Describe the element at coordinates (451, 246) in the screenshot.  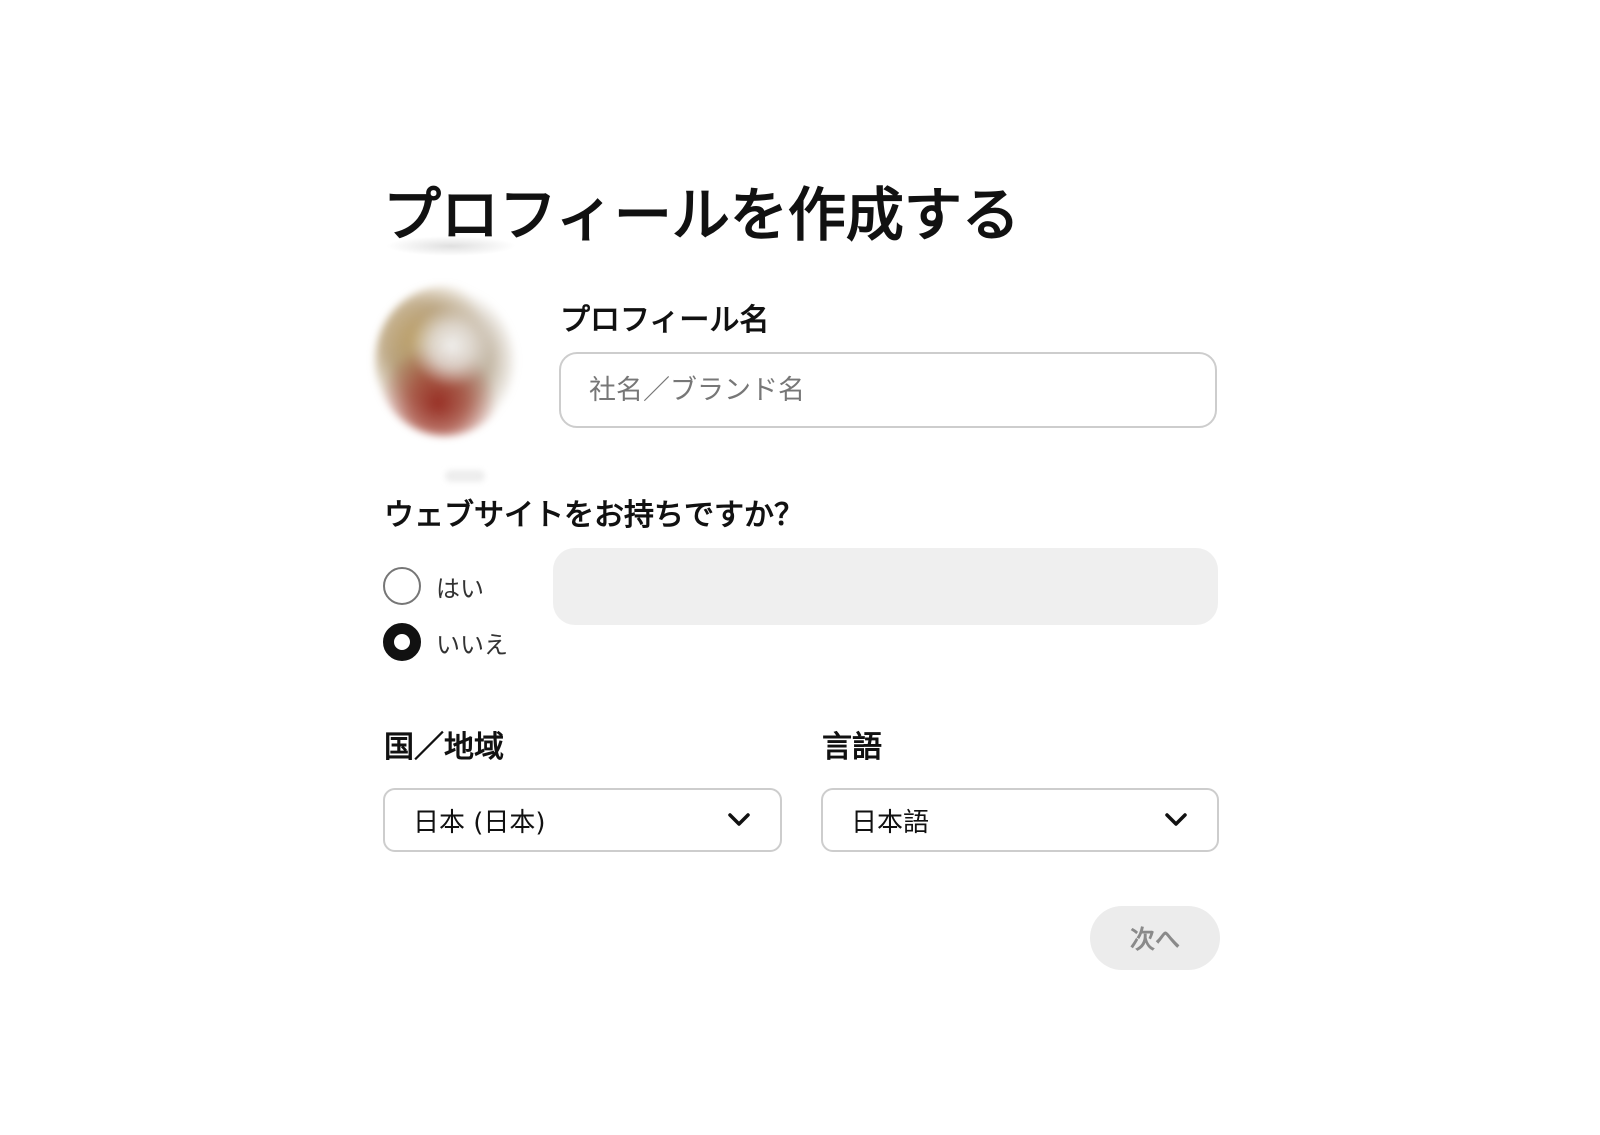
I see `title-smudge` at that location.